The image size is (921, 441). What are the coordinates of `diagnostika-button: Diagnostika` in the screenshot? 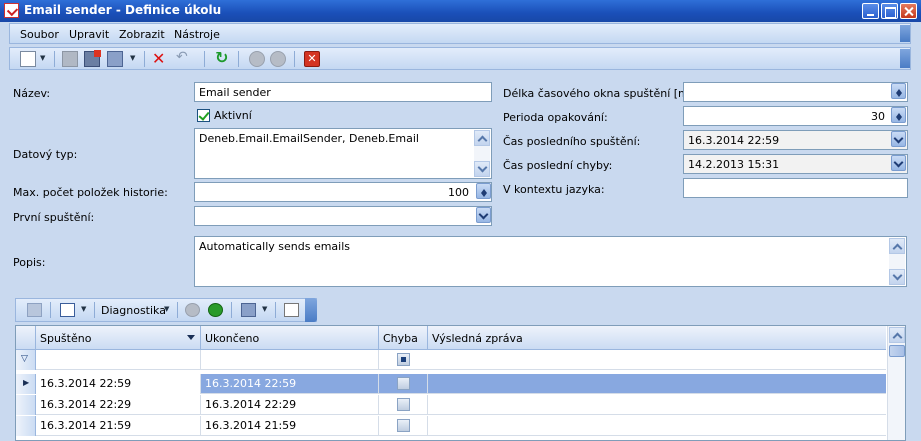 It's located at (133, 310).